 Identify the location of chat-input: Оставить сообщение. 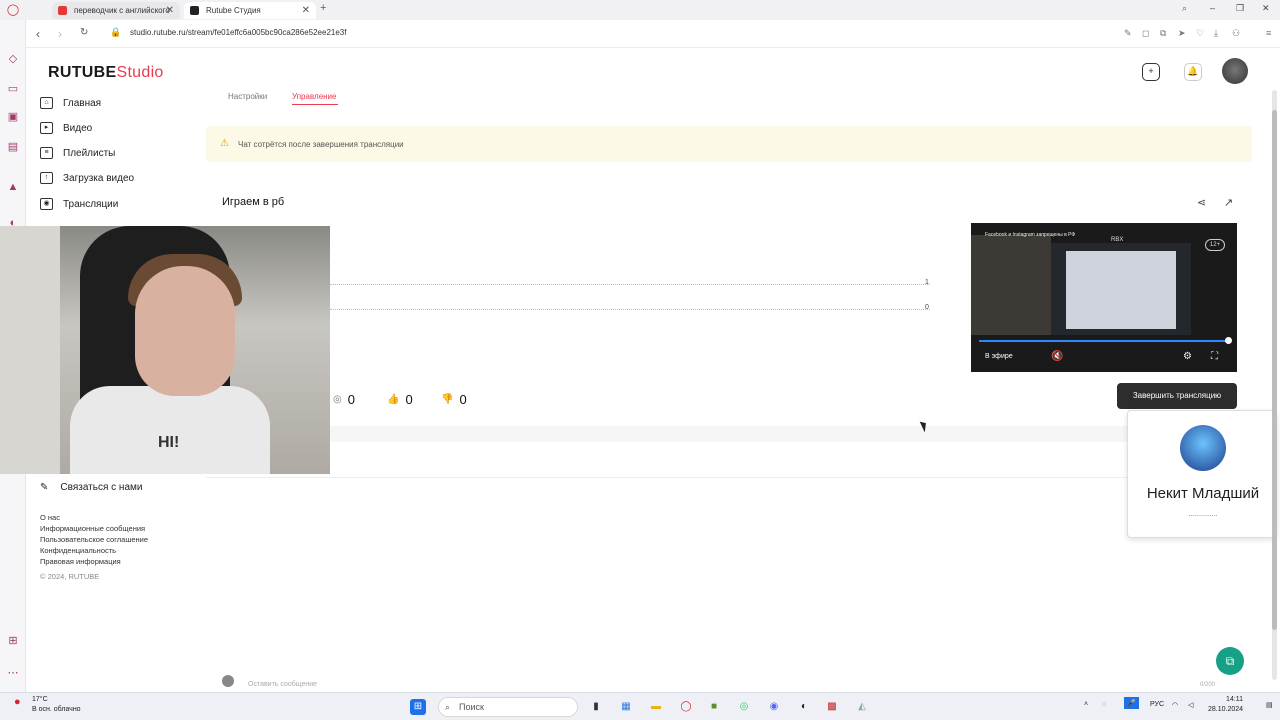
(282, 684).